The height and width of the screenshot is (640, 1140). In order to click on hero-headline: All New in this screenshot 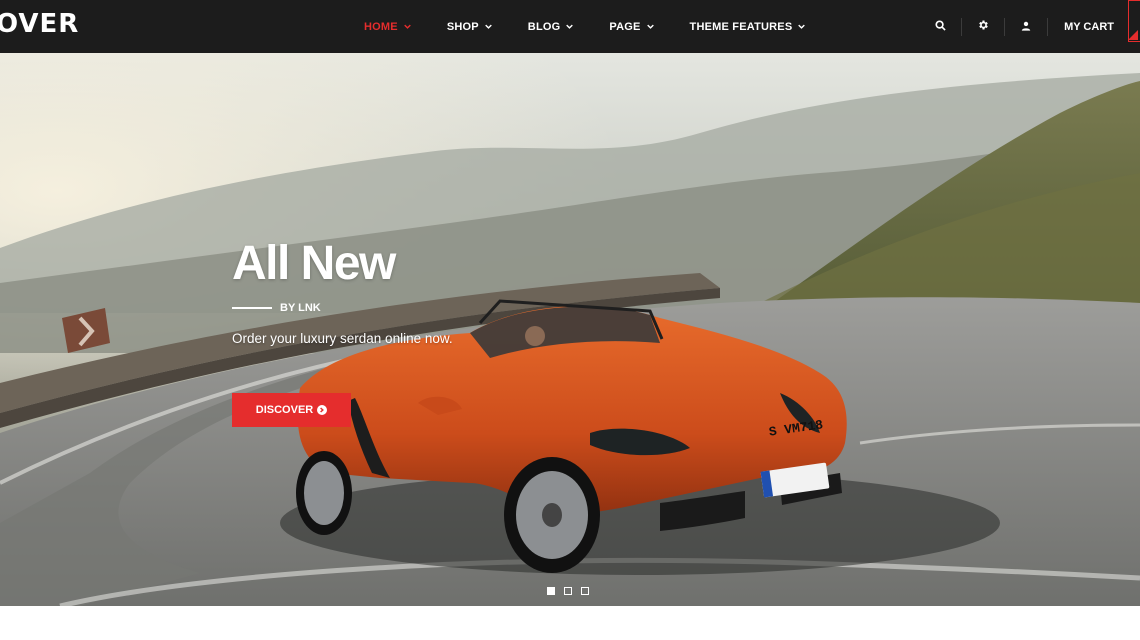, I will do `click(314, 263)`.